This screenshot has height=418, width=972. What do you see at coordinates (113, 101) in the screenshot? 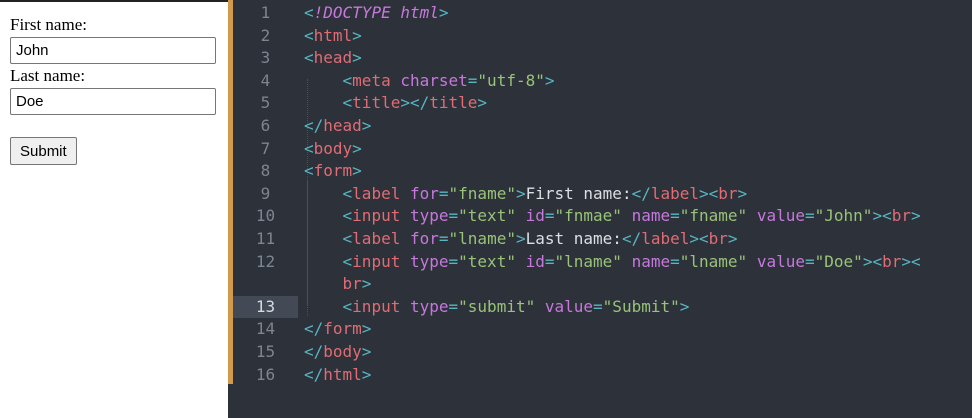
I see `last-name-input` at bounding box center [113, 101].